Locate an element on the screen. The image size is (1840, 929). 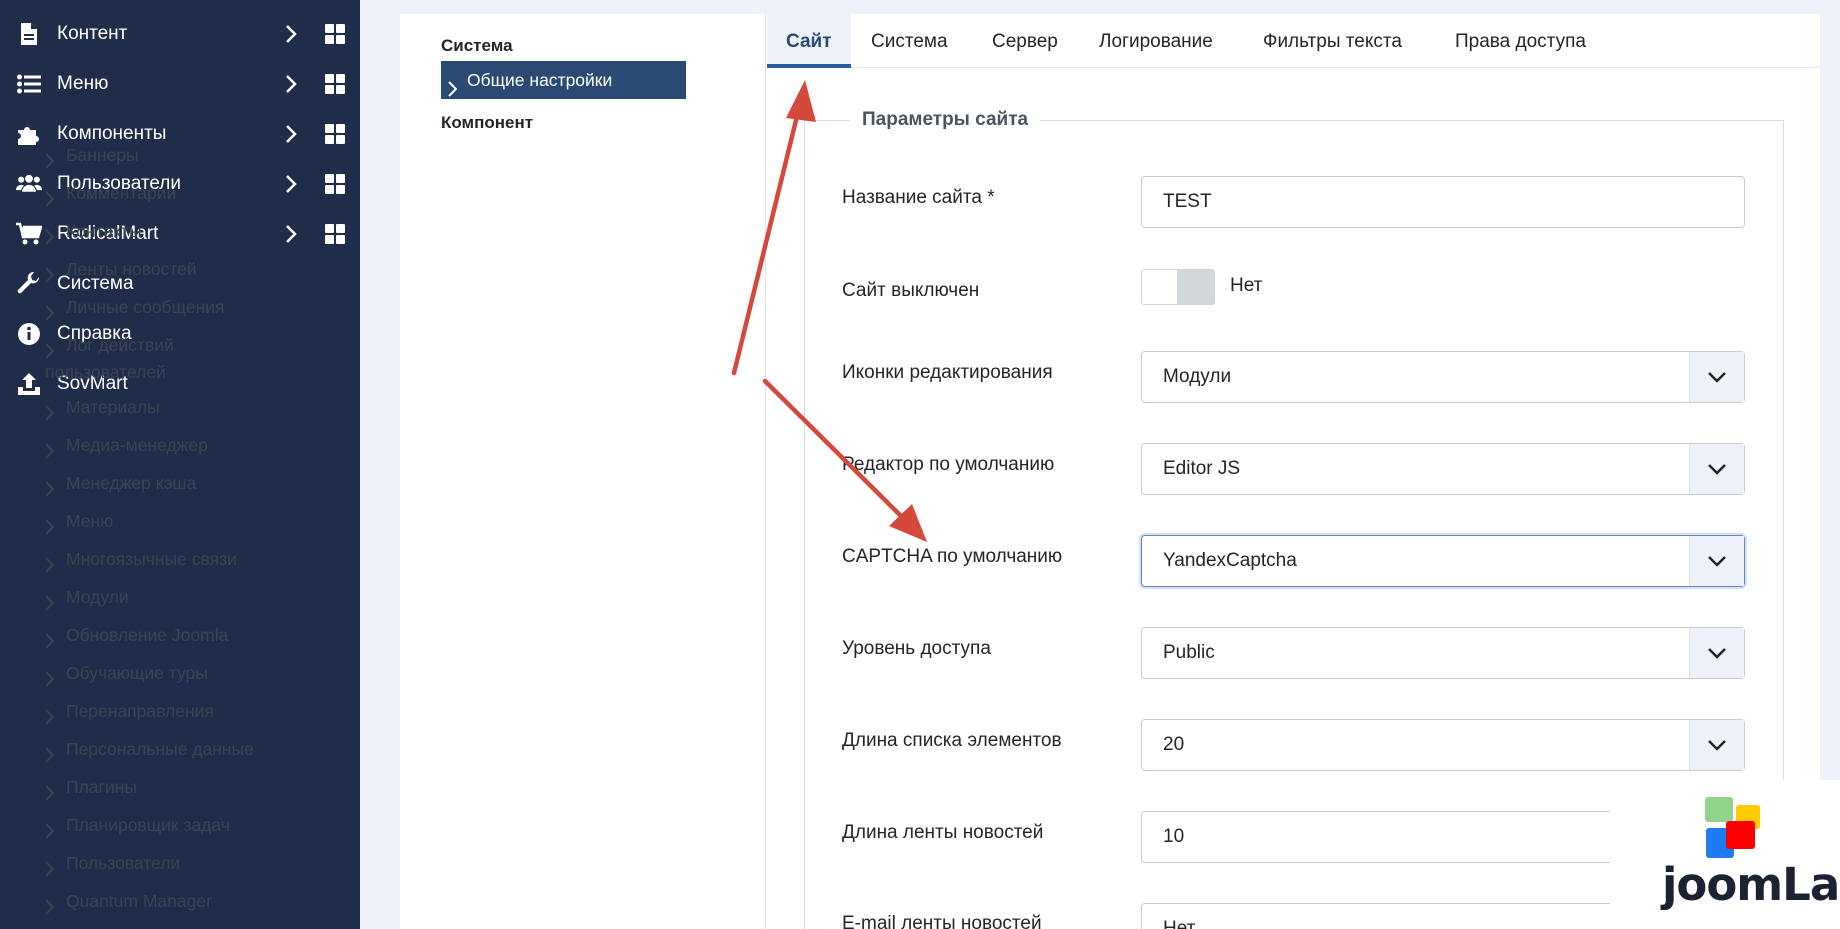
tree-item-label-continuation: пользователей is located at coordinates (105, 372).